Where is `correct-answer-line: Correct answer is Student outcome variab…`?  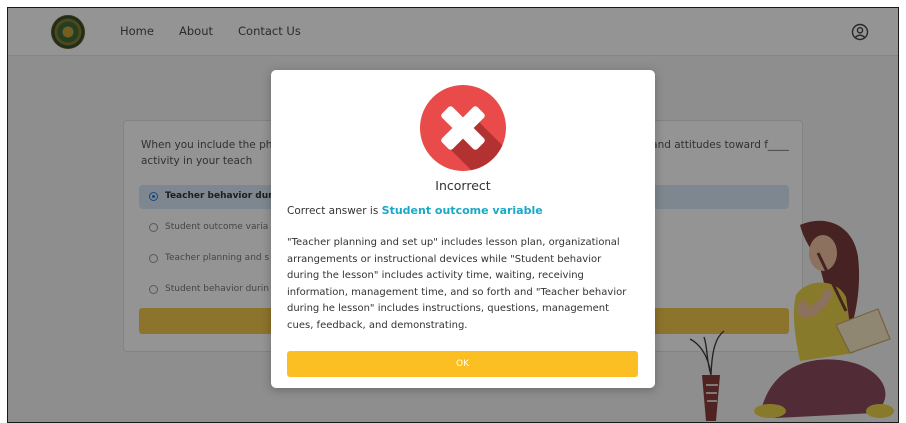
correct-answer-line: Correct answer is Student outcome variab… is located at coordinates (415, 210).